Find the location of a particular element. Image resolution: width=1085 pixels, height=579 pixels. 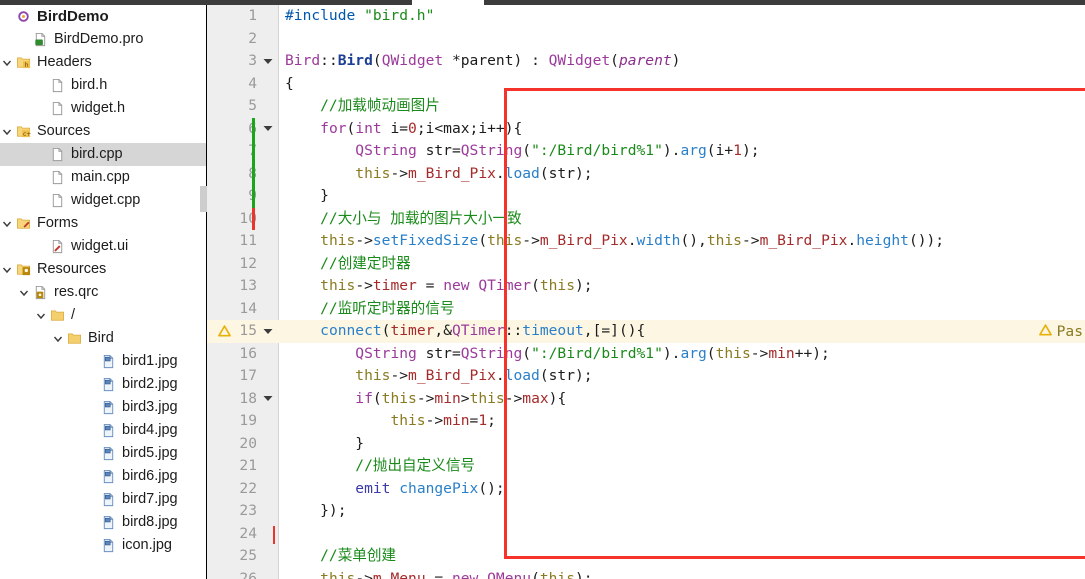

code-line: 14 //监听定时器的信号 is located at coordinates (646, 309).